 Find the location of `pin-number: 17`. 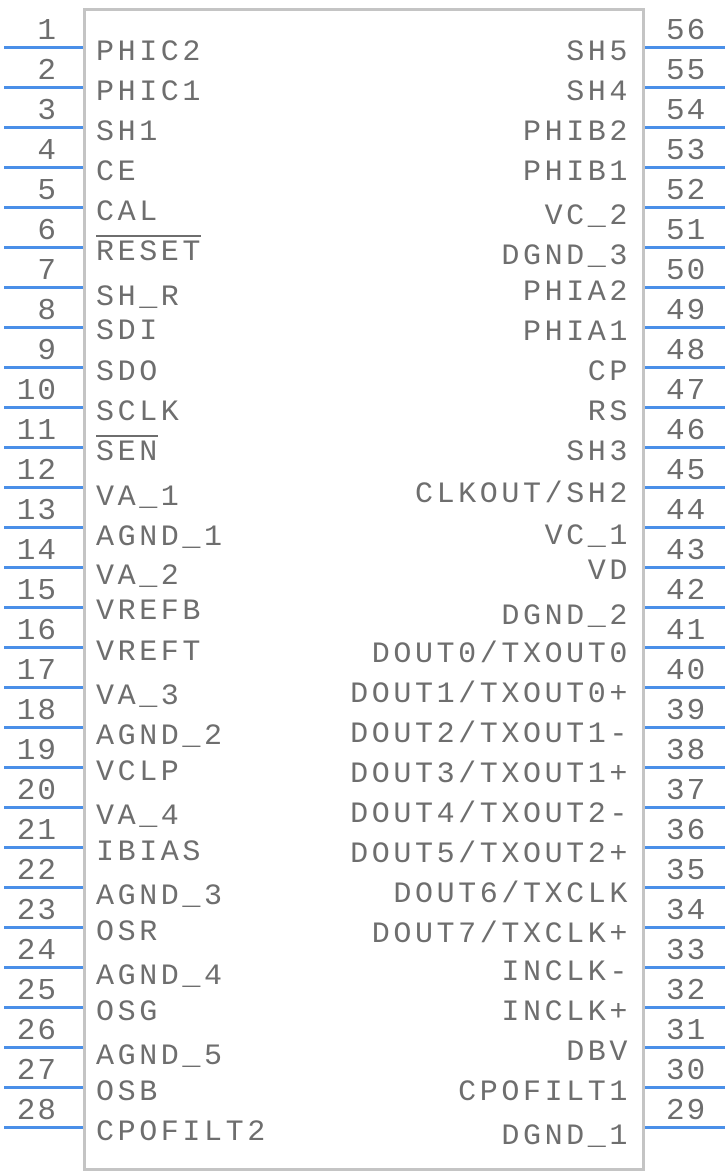

pin-number: 17 is located at coordinates (37, 671).